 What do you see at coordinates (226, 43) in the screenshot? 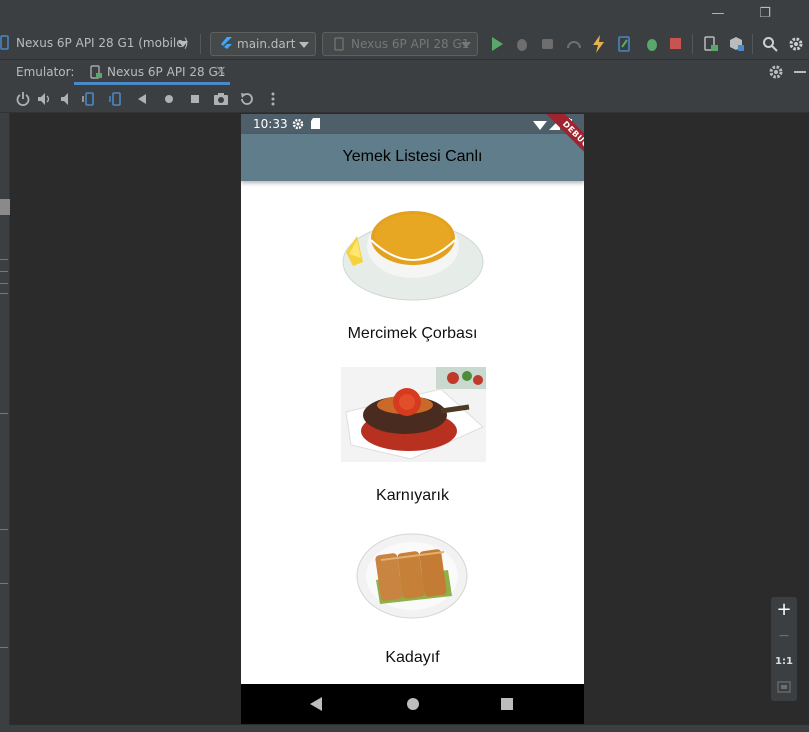
I see `flutter-icon` at bounding box center [226, 43].